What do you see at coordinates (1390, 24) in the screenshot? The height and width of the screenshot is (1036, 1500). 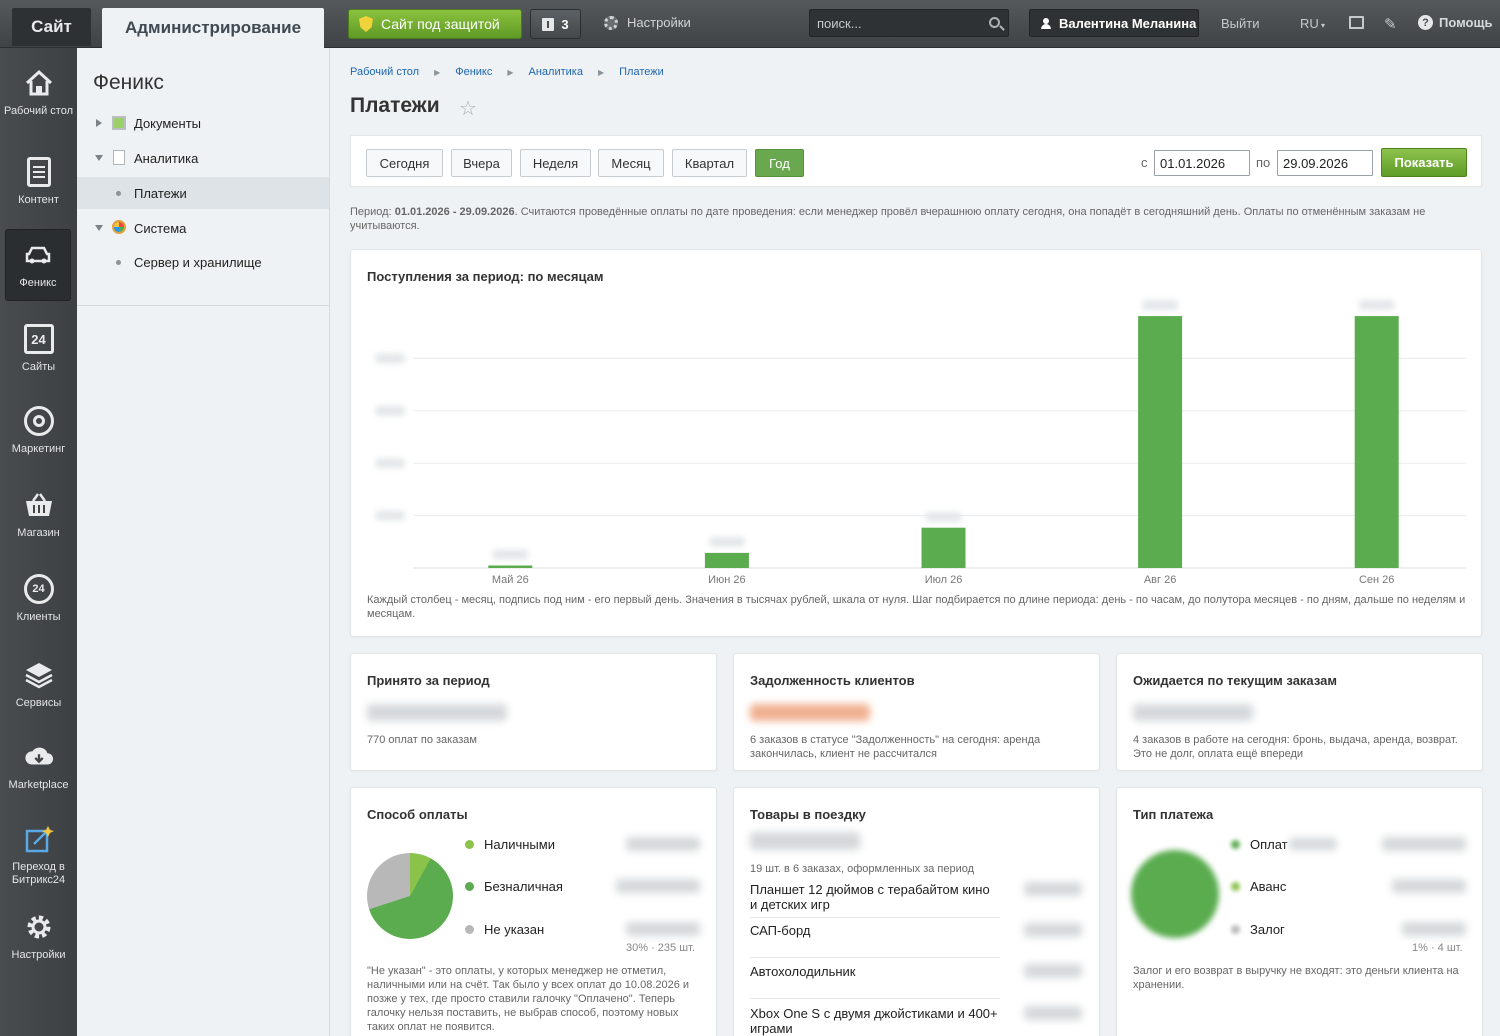 I see `pin-icon: ✎` at bounding box center [1390, 24].